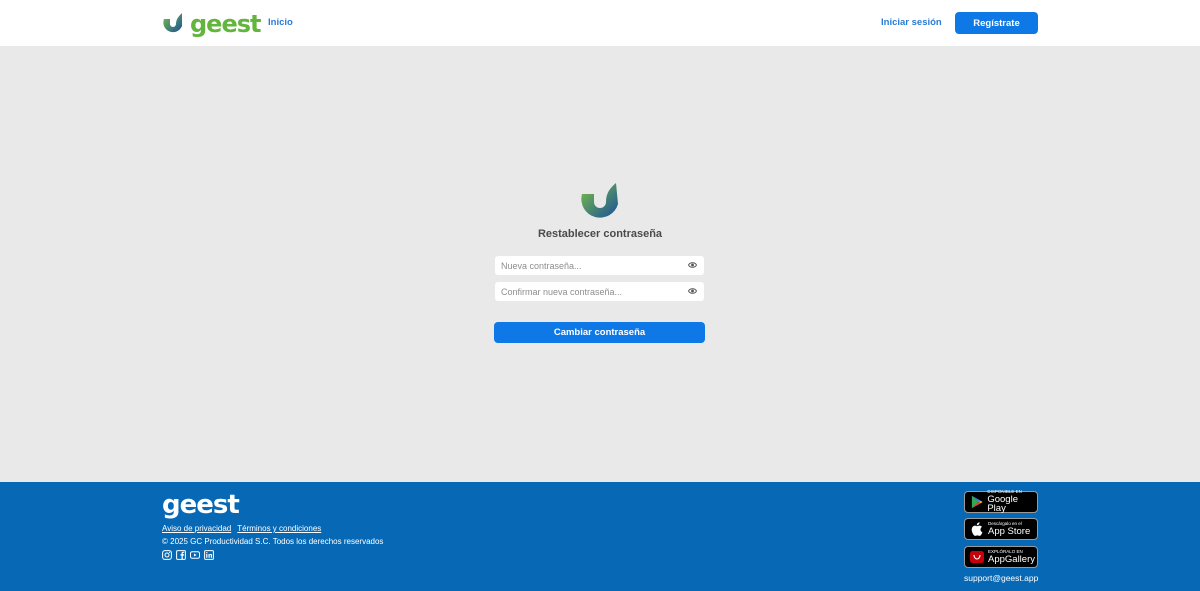 The image size is (1200, 591). Describe the element at coordinates (196, 528) in the screenshot. I see `privacy-link: Aviso de privacidad` at that location.